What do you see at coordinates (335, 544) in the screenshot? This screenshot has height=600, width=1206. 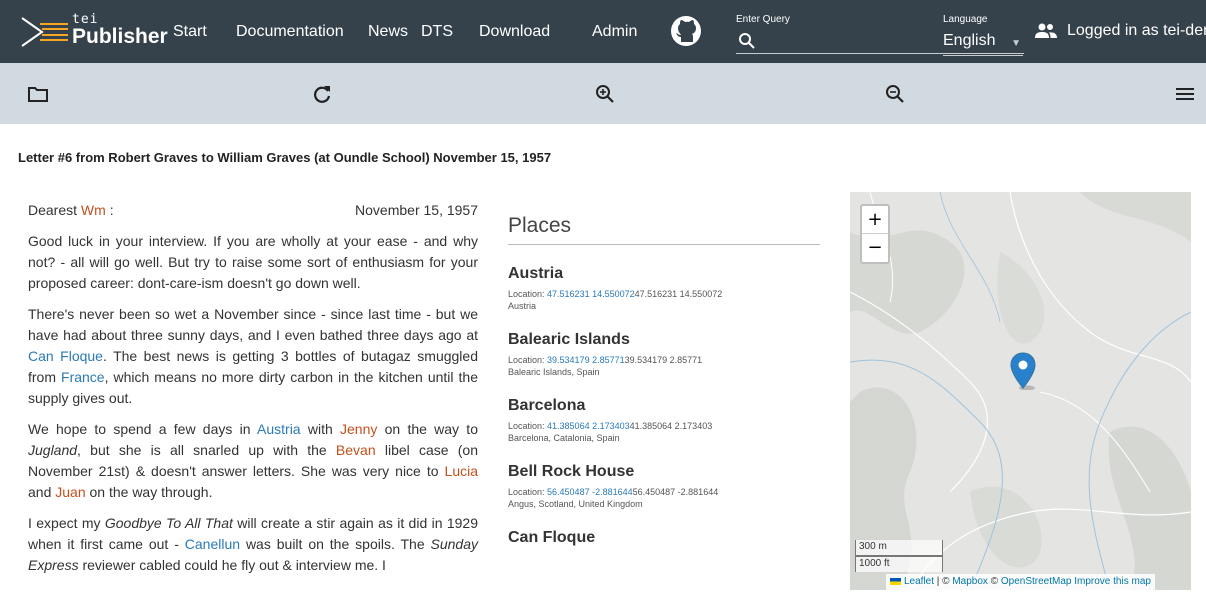 I see `paragraph-text: was built on the spoils. The` at bounding box center [335, 544].